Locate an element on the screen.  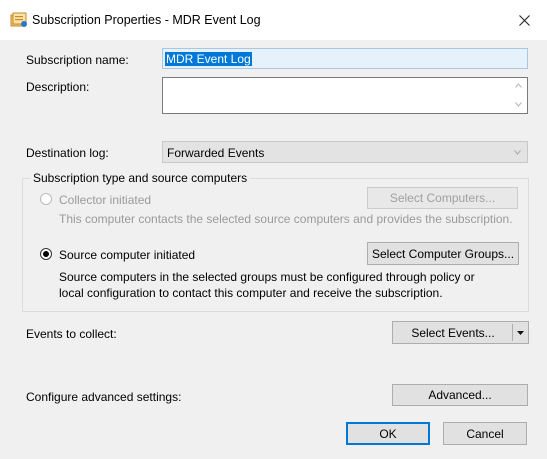
destination-log-value: Forwarded Events is located at coordinates (216, 153).